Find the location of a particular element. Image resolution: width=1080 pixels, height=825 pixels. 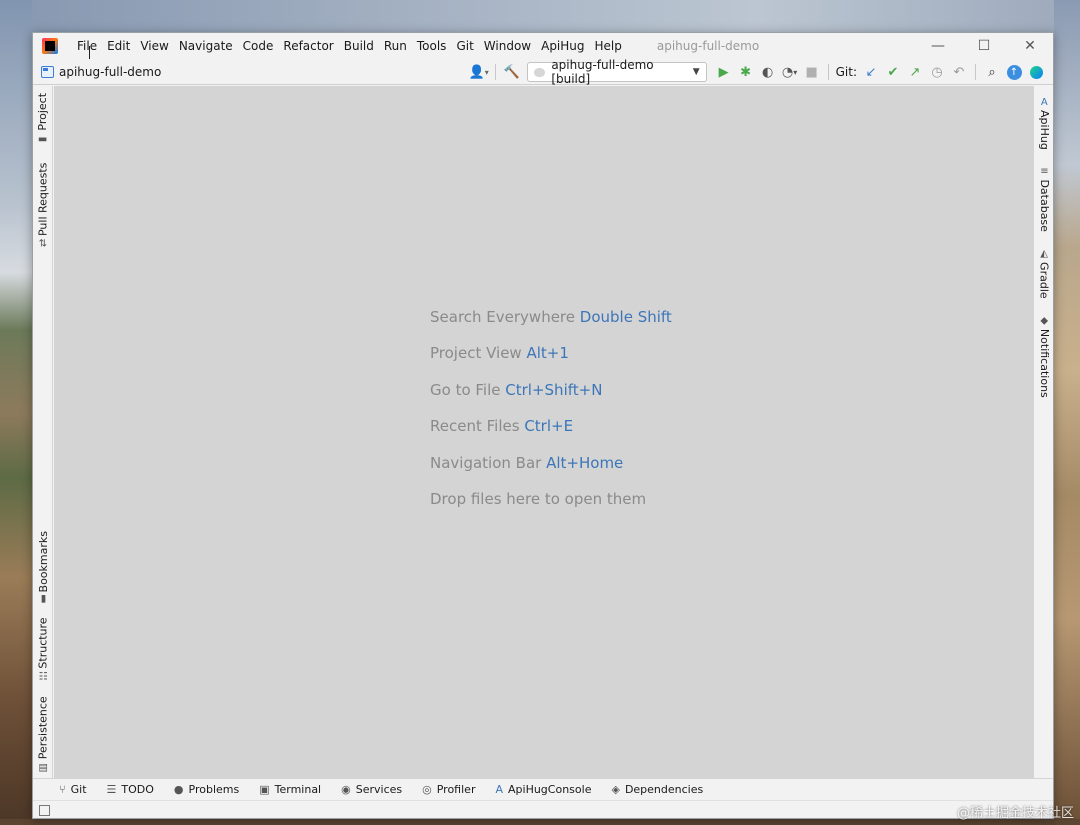

coverage-icon: ◐ is located at coordinates (768, 72).